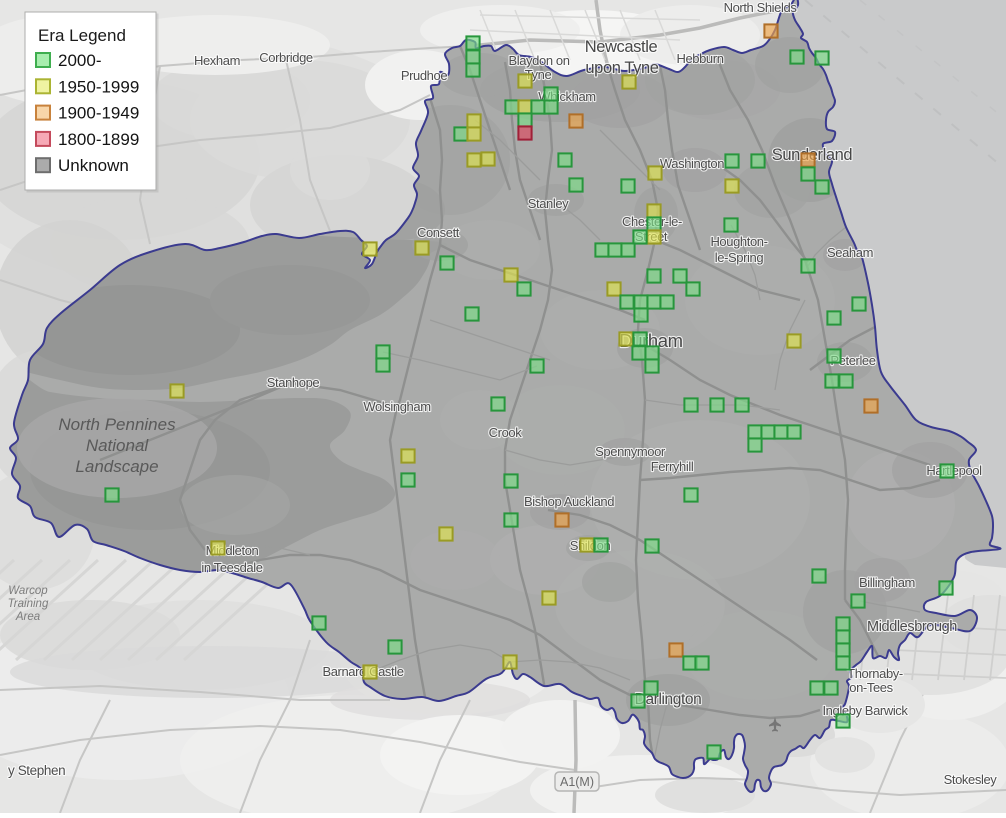 This screenshot has width=1006, height=818. I want to click on svg-text: 1800-1899, so click(98, 139).